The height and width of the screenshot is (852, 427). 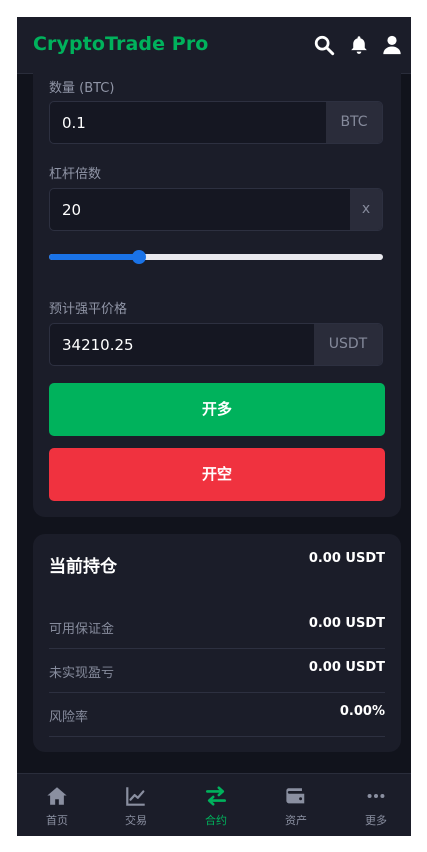 I want to click on nav-label: 合约, so click(x=216, y=820).